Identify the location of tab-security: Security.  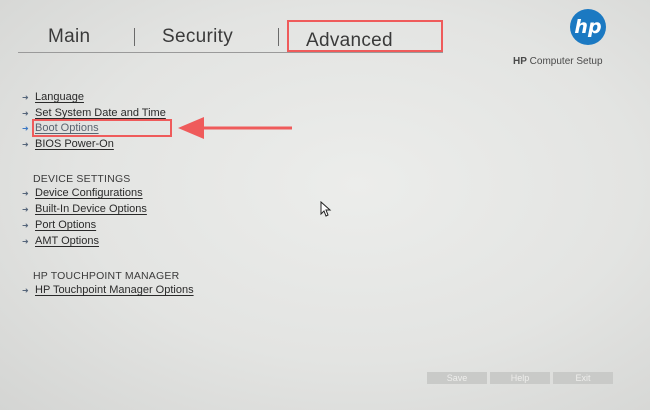
(197, 37).